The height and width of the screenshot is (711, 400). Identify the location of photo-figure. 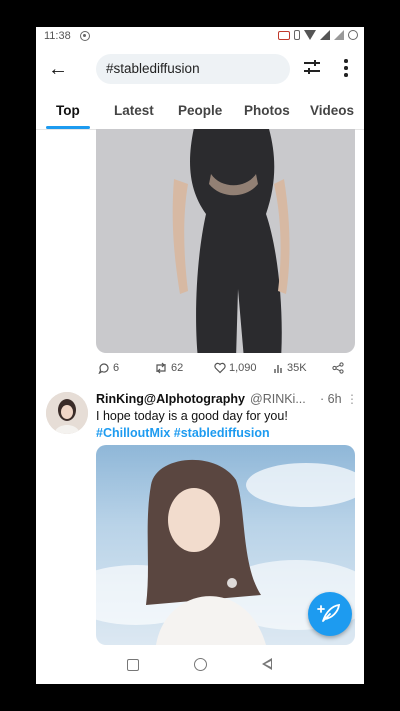
(231, 241).